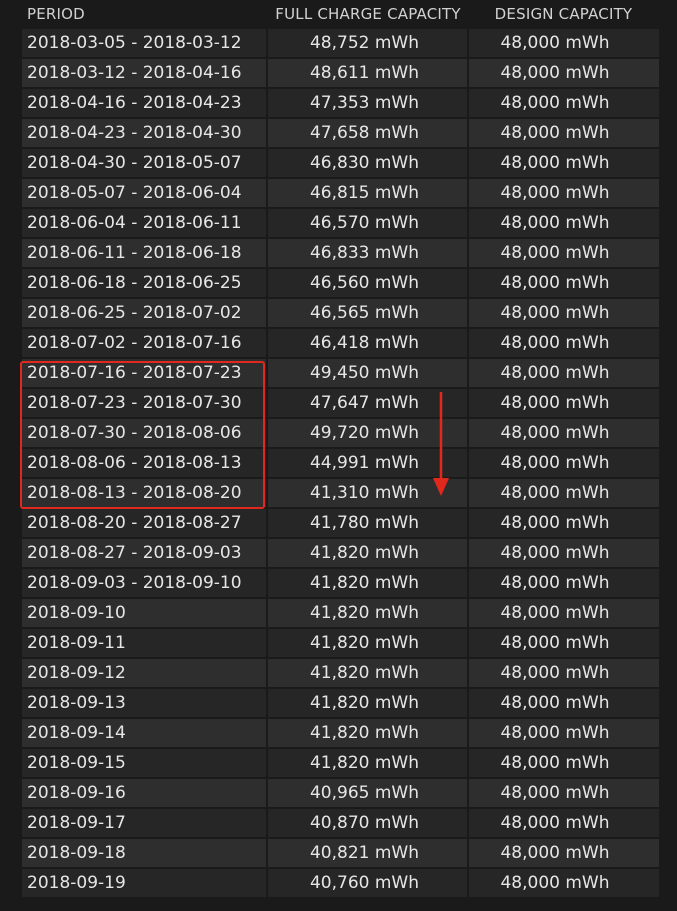 Image resolution: width=677 pixels, height=911 pixels. I want to click on full-charge-capacity-cell: 47,353 mWh, so click(367, 103).